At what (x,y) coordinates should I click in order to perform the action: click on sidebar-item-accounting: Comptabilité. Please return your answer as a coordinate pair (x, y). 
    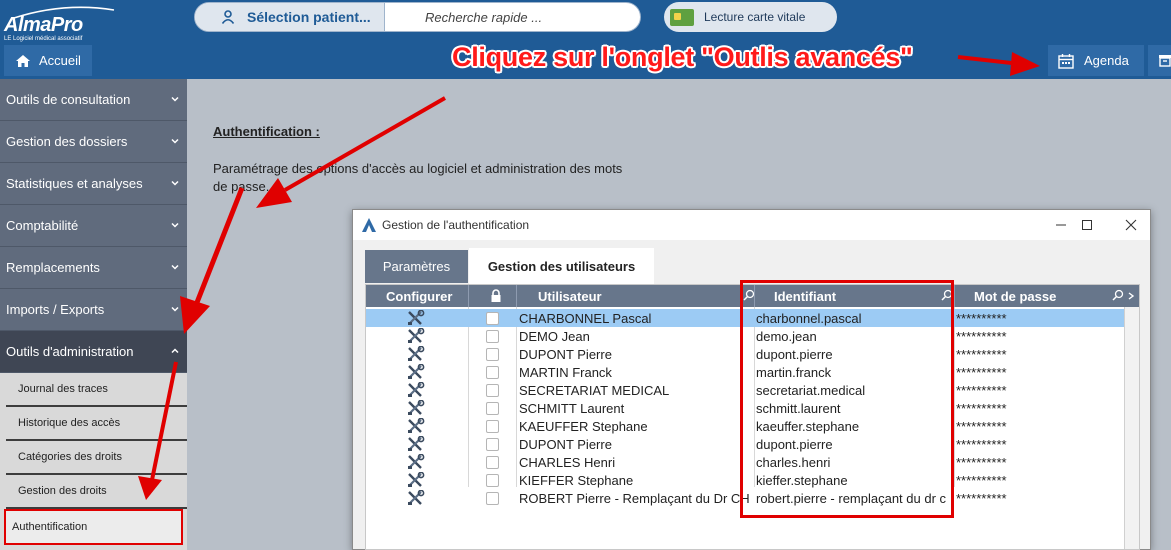
    Looking at the image, I should click on (93, 226).